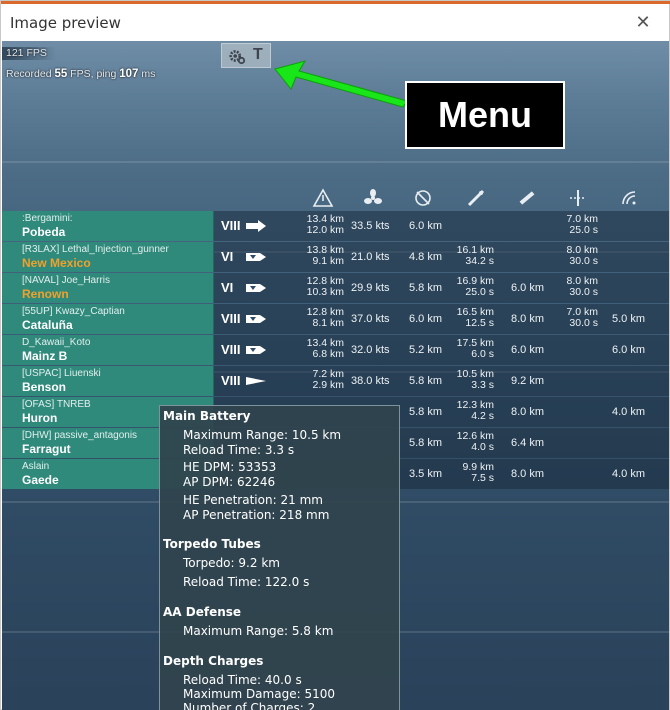 Image resolution: width=670 pixels, height=710 pixels. I want to click on main-battery-range: 12.8 km 8.1 km, so click(325, 317).